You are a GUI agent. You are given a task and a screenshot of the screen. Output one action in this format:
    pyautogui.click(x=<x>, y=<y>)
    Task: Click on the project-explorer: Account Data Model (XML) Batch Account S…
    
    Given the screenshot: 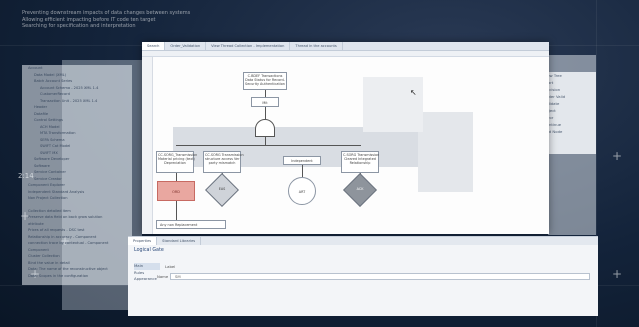 What is the action you would take?
    pyautogui.click(x=77, y=175)
    